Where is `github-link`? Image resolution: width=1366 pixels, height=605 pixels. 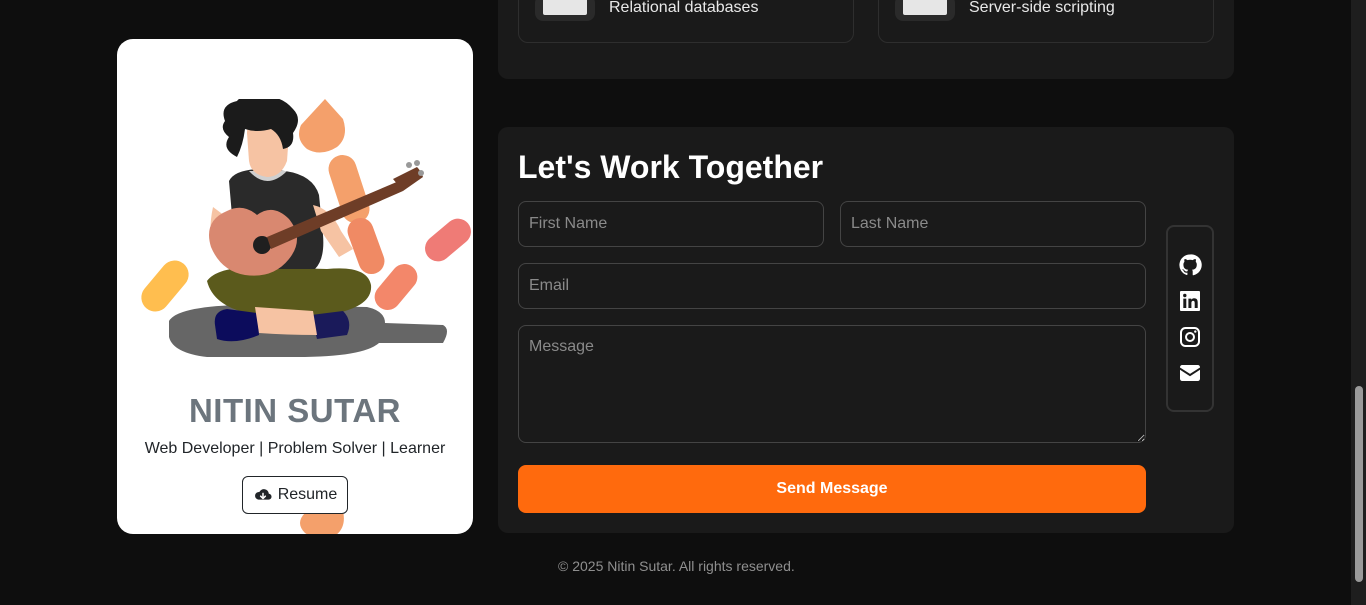 github-link is located at coordinates (1190, 265).